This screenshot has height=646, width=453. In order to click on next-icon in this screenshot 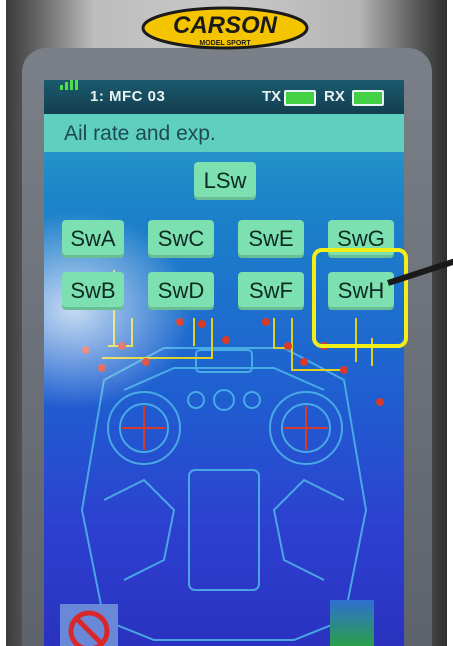, I will do `click(352, 623)`.